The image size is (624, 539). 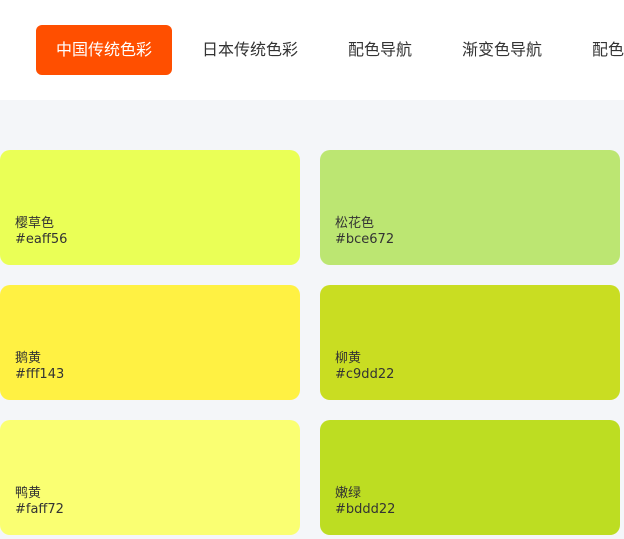 What do you see at coordinates (104, 50) in the screenshot?
I see `nav-tab-chinese-colors: 中国传统色彩` at bounding box center [104, 50].